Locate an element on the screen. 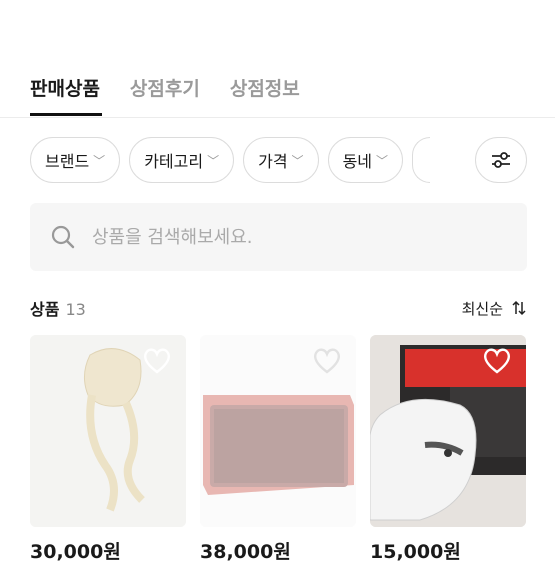 The width and height of the screenshot is (555, 564). filter-brand: 브랜드 ﹀ is located at coordinates (75, 160).